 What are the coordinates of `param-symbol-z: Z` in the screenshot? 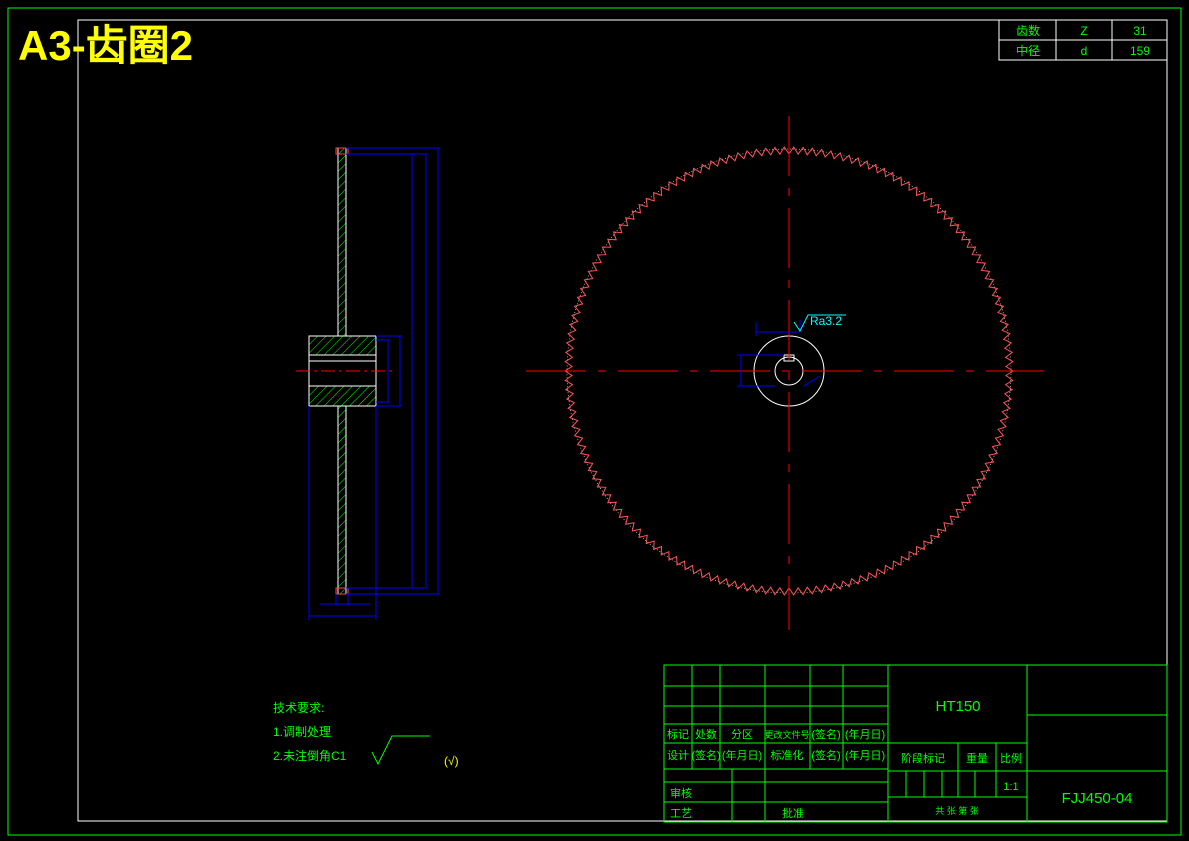 It's located at (1083, 31).